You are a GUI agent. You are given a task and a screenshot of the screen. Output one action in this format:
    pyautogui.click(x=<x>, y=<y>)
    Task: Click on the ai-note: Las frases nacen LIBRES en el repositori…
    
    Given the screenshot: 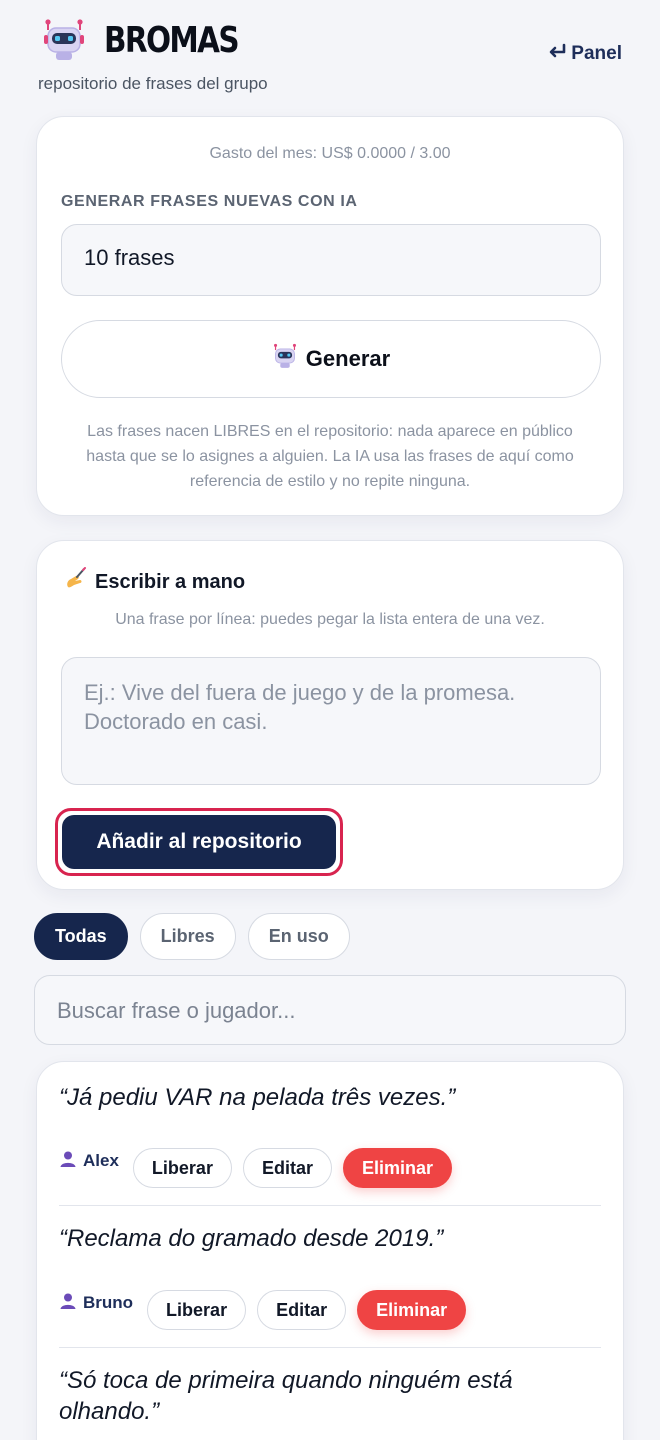 What is the action you would take?
    pyautogui.click(x=330, y=456)
    